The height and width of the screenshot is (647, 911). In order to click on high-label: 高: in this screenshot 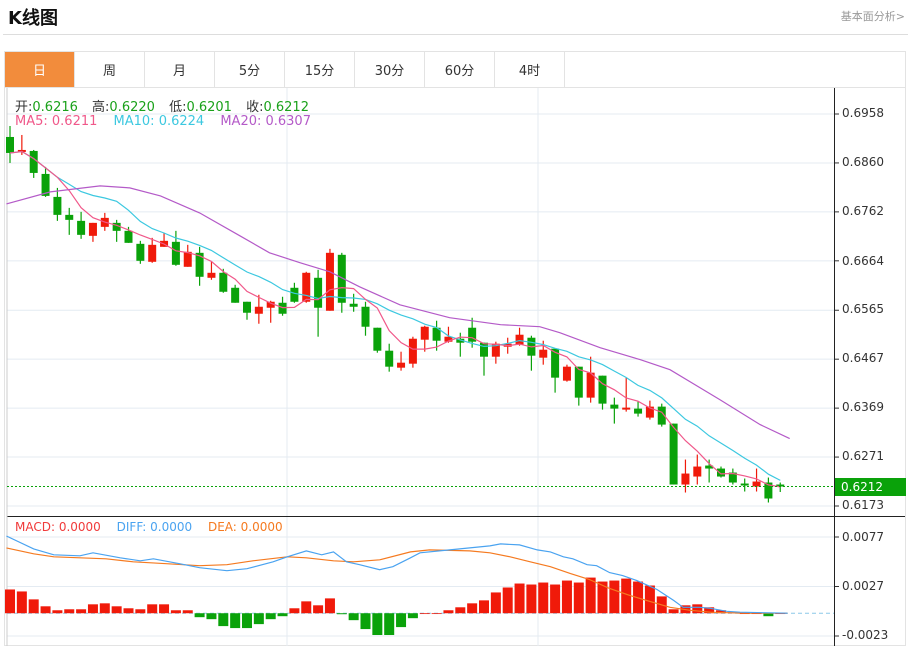, I will do `click(101, 107)`.